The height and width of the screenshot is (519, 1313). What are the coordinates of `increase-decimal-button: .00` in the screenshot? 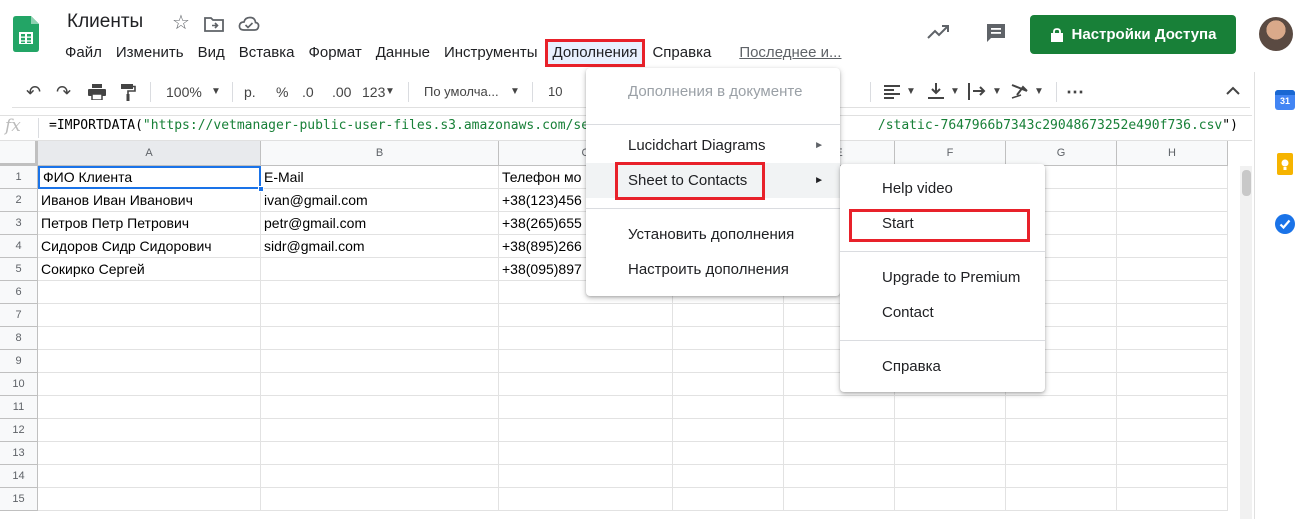 It's located at (341, 92).